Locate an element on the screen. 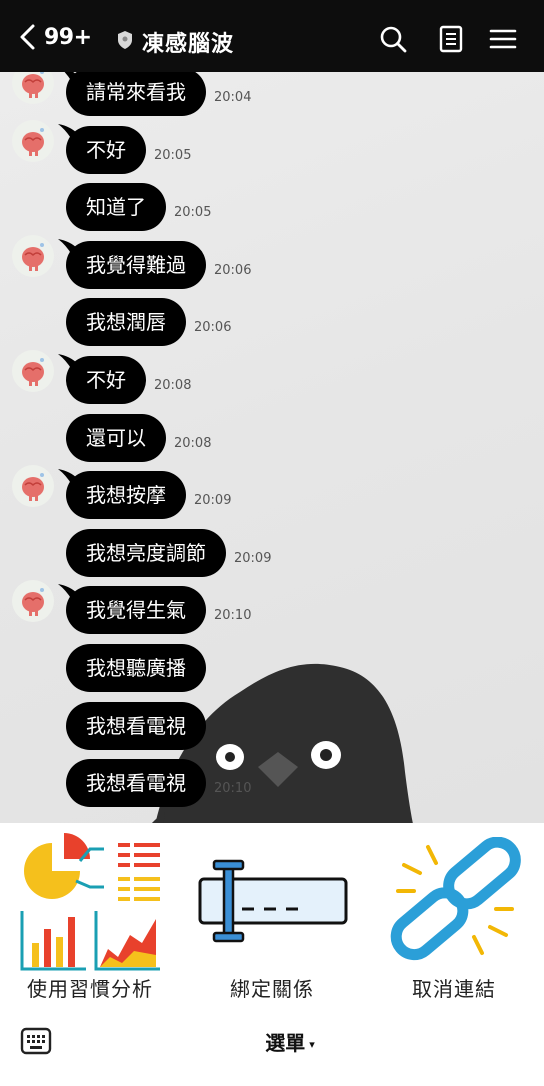  usage-analysis-label: 使用習慣分析 is located at coordinates (90, 989).